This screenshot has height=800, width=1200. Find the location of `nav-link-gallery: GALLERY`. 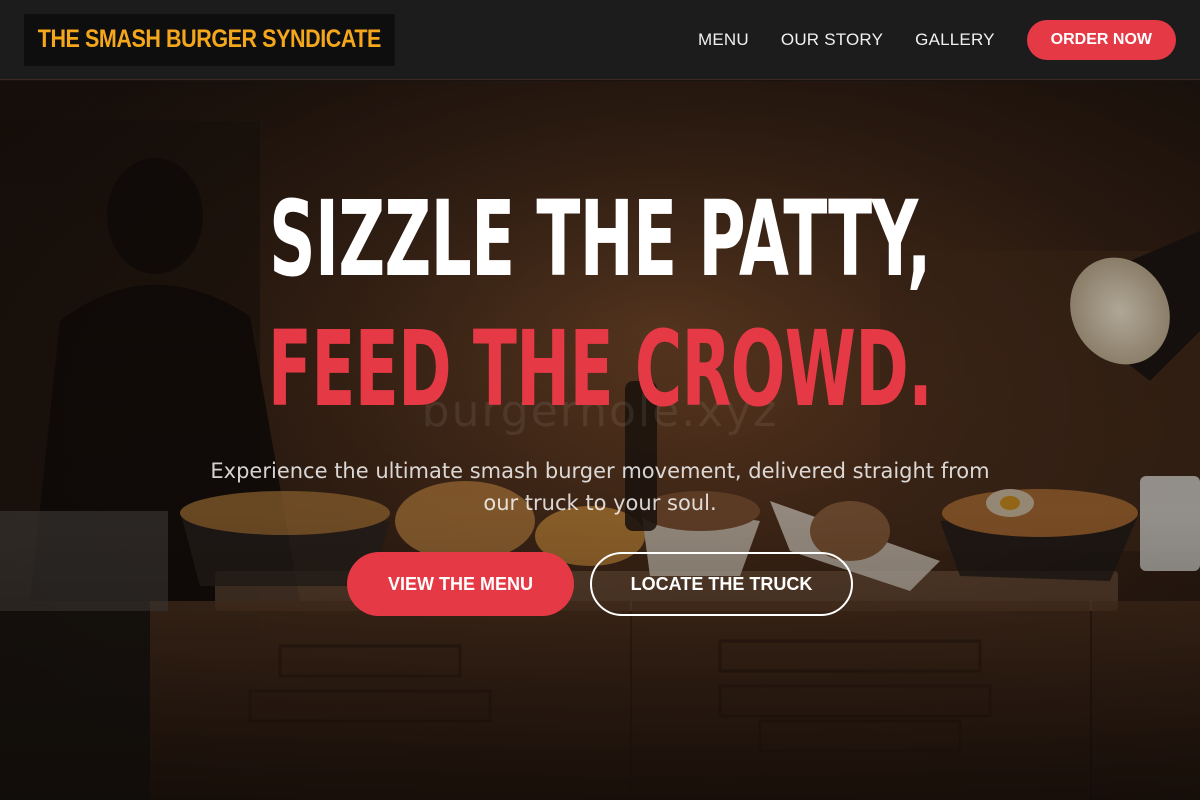

nav-link-gallery: GALLERY is located at coordinates (955, 40).